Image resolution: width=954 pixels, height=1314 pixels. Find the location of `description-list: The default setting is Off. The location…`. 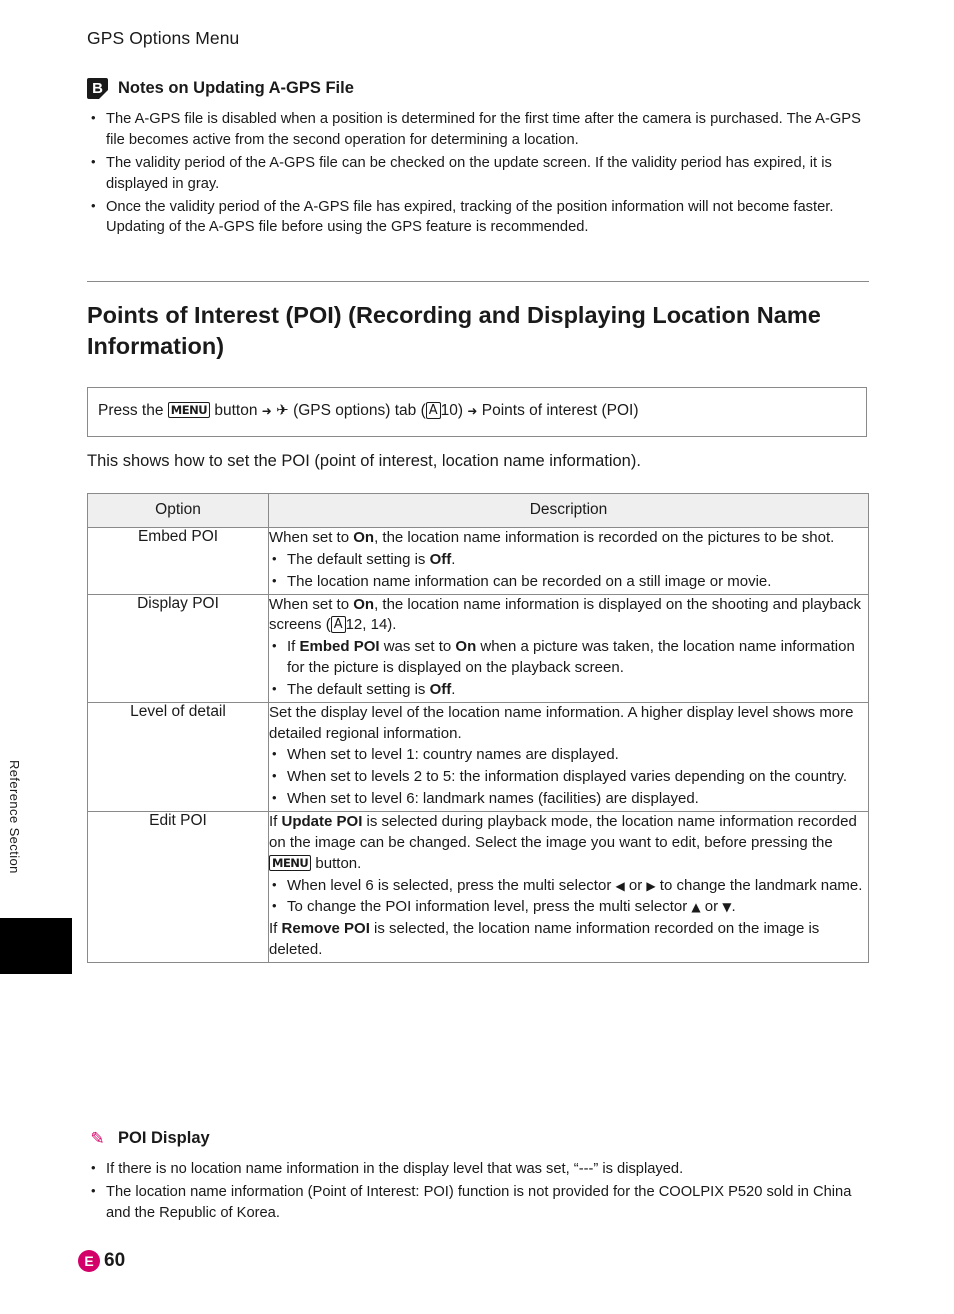

description-list: The default setting is Off. The location… is located at coordinates (568, 571).